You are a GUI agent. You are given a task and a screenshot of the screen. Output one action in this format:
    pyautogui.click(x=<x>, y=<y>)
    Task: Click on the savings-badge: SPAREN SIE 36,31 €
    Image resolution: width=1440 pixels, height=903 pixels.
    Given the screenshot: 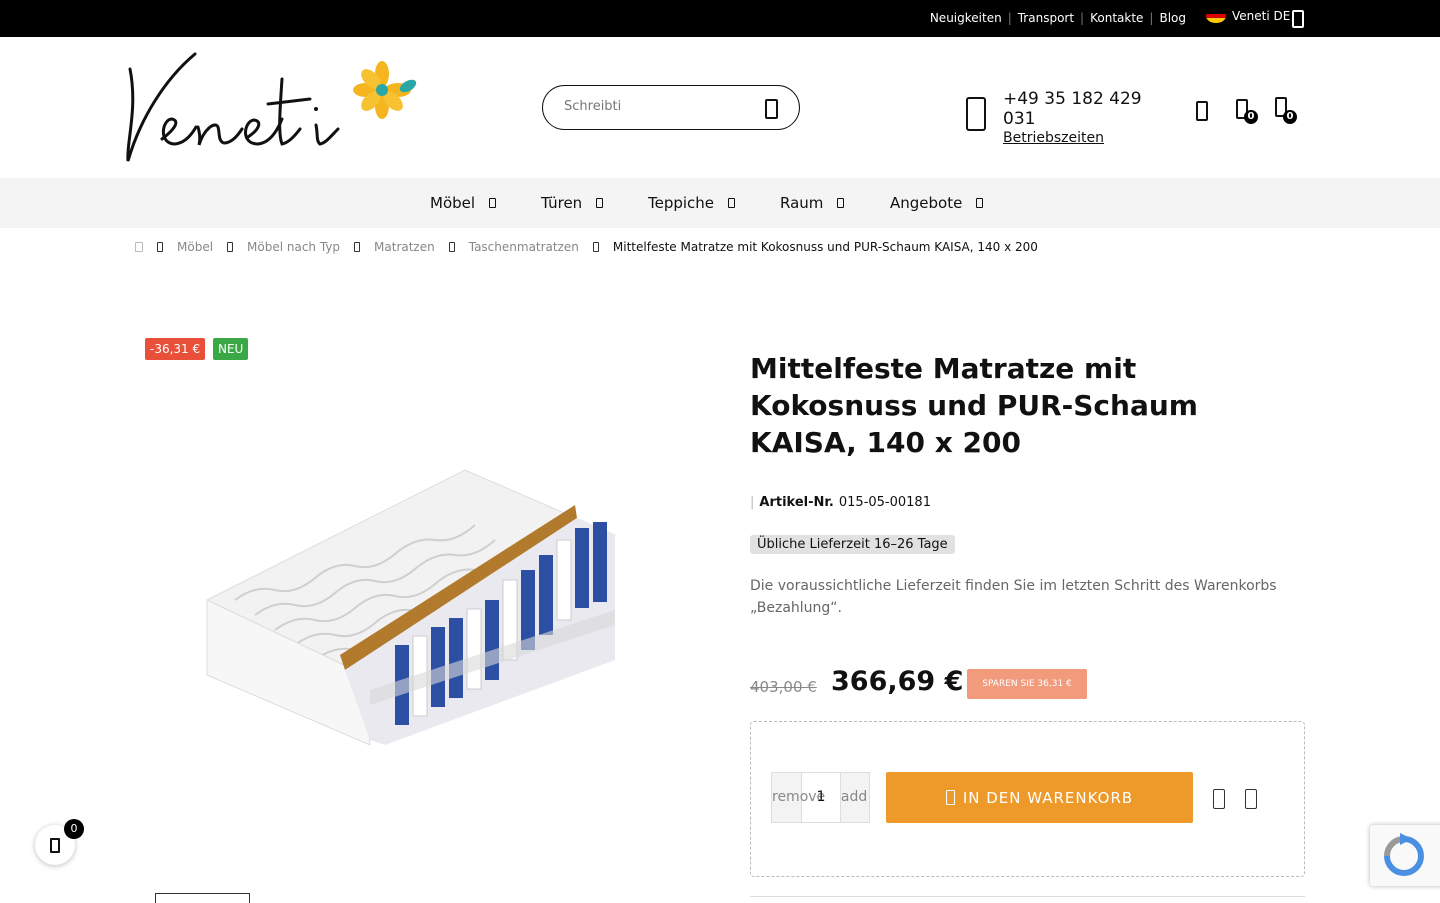 What is the action you would take?
    pyautogui.click(x=1027, y=684)
    